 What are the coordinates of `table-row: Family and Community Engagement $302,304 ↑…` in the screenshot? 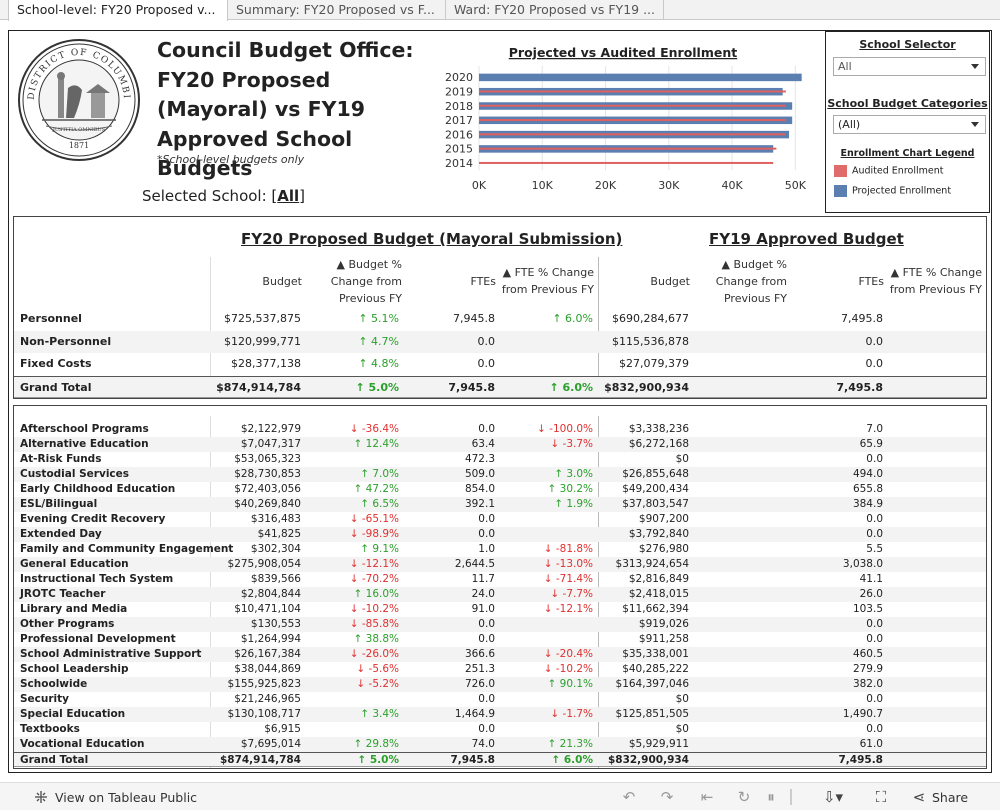 It's located at (500, 549).